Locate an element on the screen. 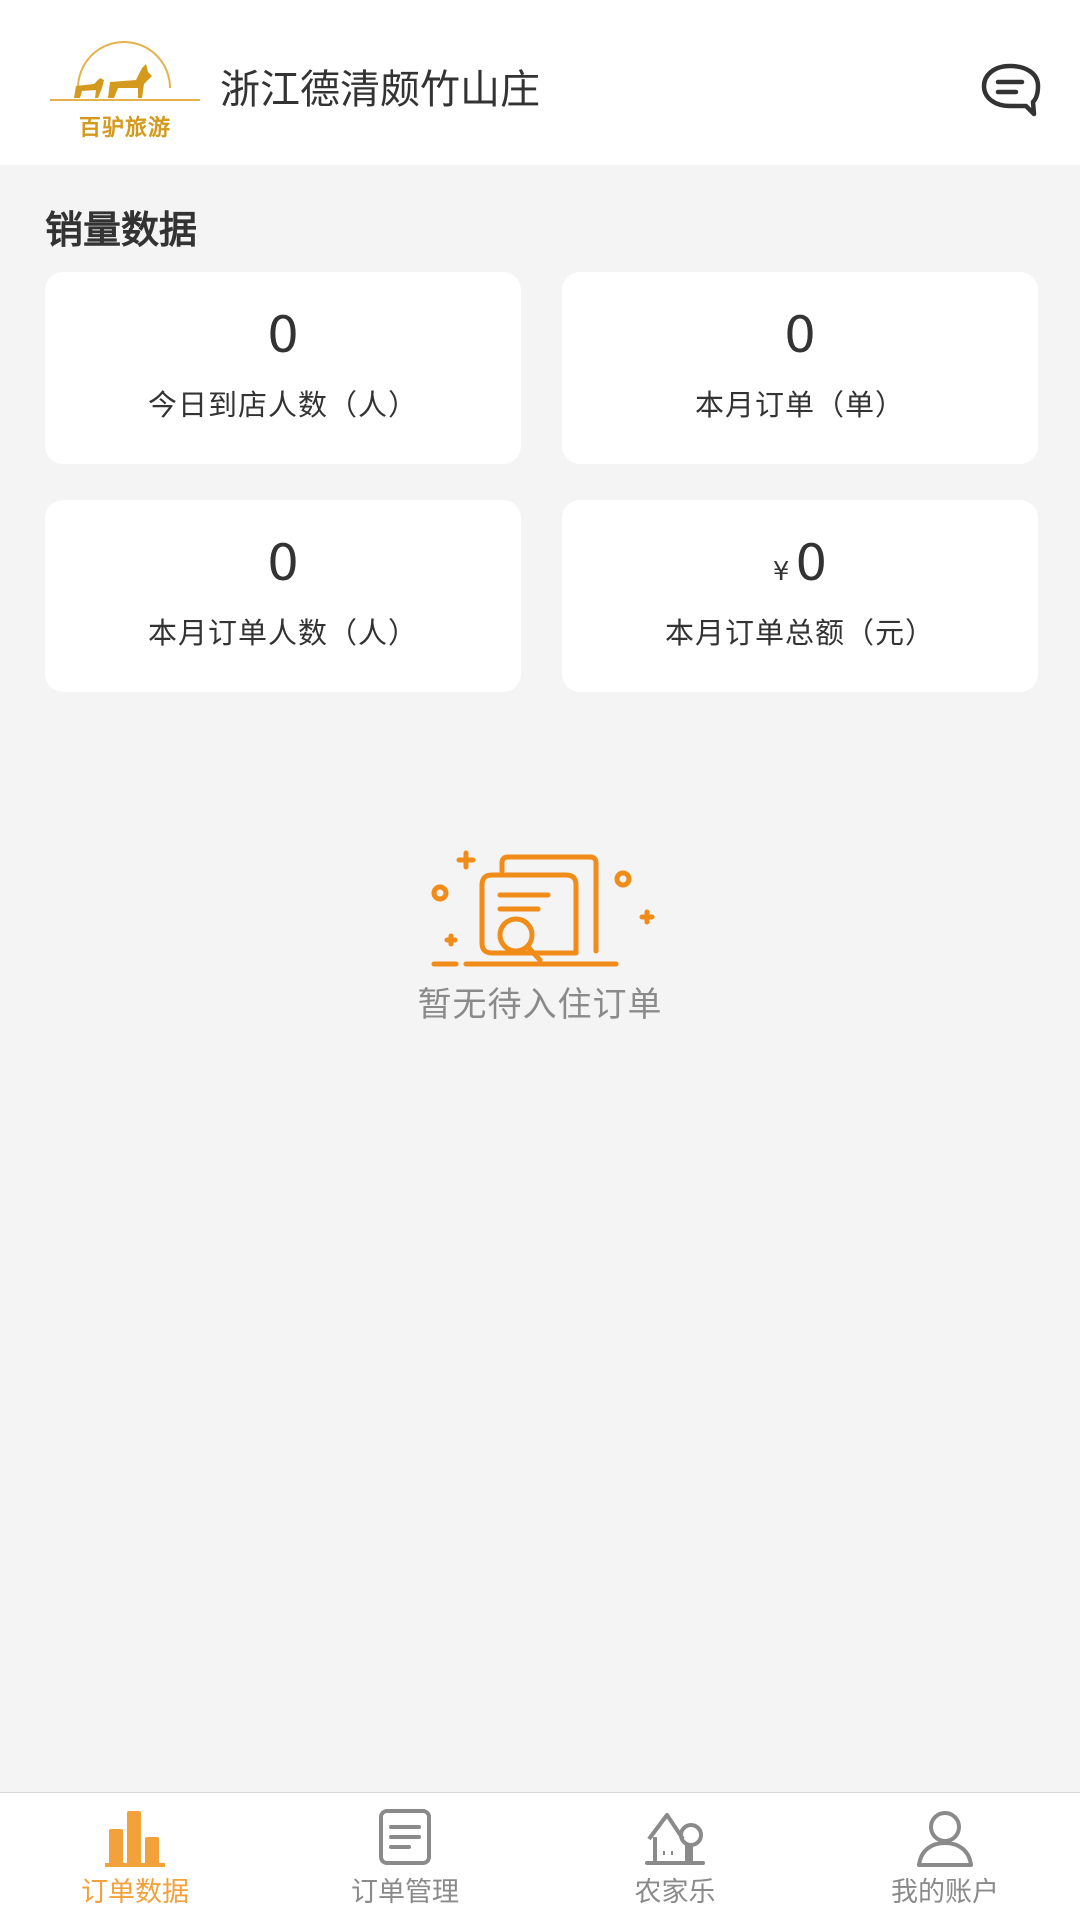 The height and width of the screenshot is (1921, 1080). section-title: 销量数据 is located at coordinates (121, 230).